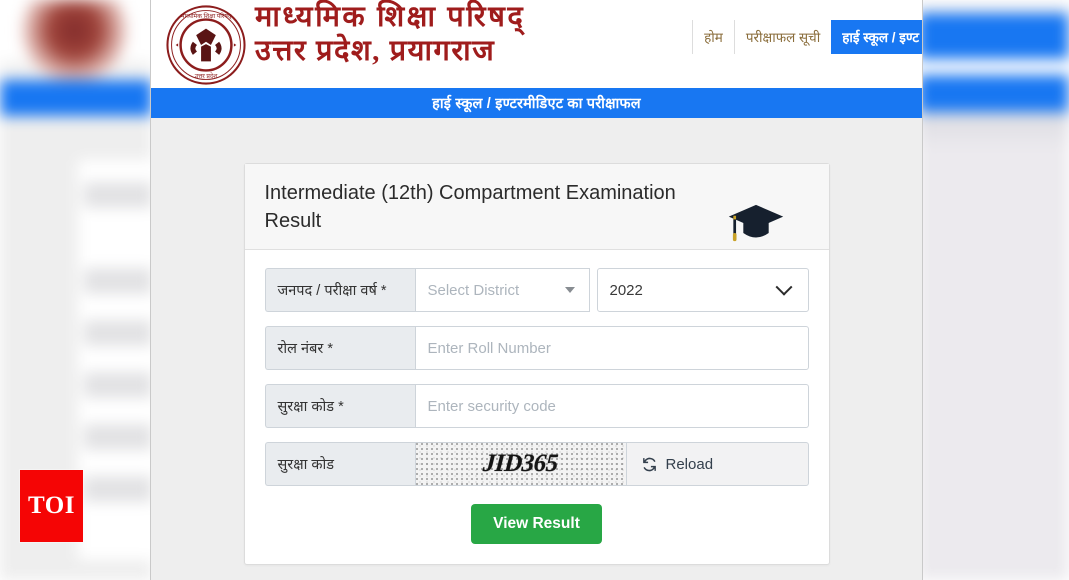 Image resolution: width=1069 pixels, height=580 pixels. Describe the element at coordinates (74, 41) in the screenshot. I see `background-emblem-ghost` at that location.